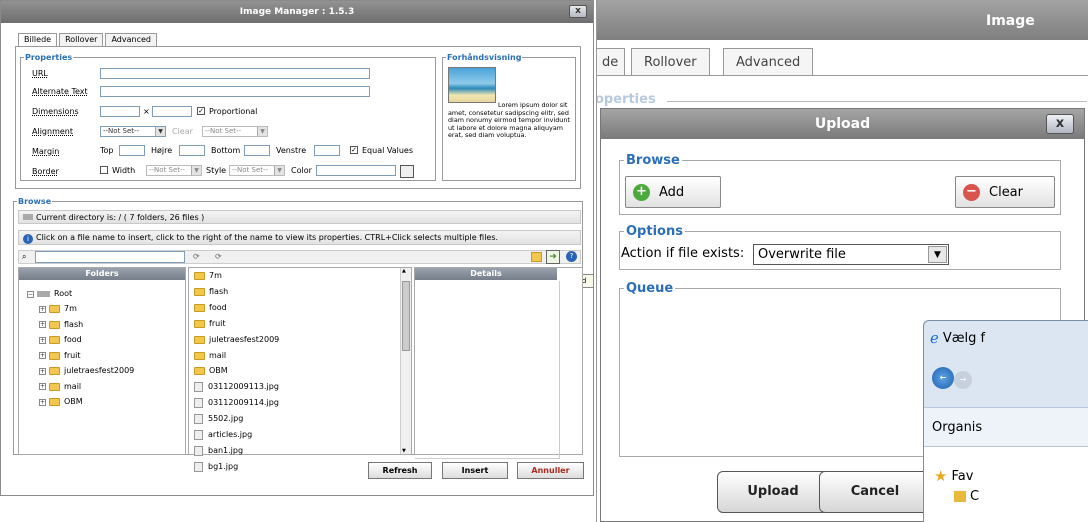  I want to click on file-list-item: flash, so click(211, 292).